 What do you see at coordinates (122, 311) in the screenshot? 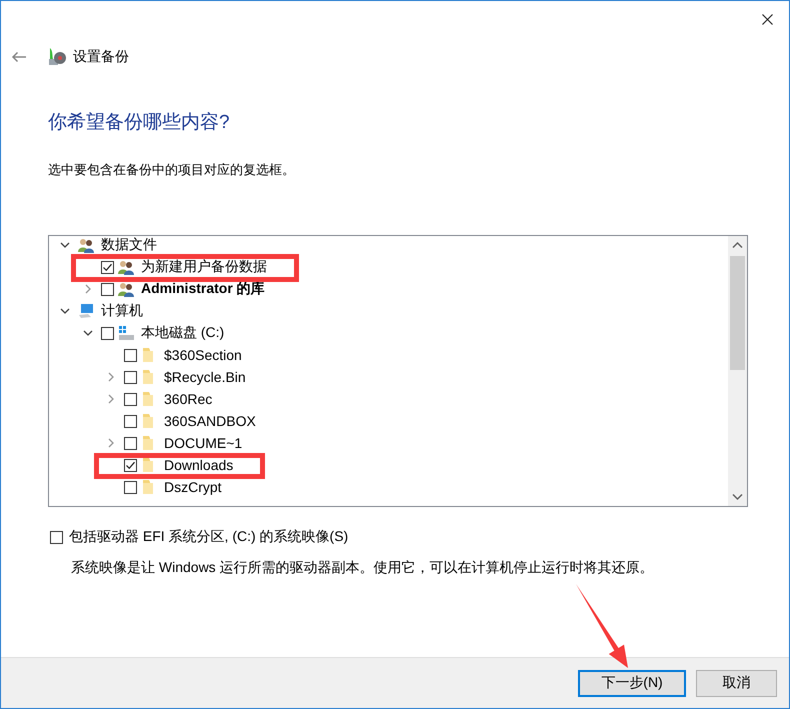
I see `tree-item-label: 计算机` at bounding box center [122, 311].